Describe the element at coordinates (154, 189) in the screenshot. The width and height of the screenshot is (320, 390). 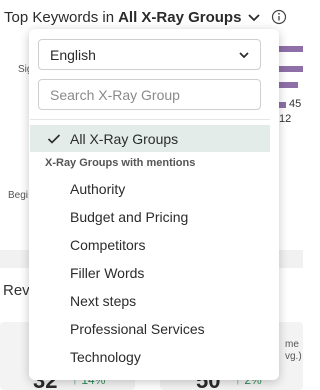
I see `list-item: Authority` at that location.